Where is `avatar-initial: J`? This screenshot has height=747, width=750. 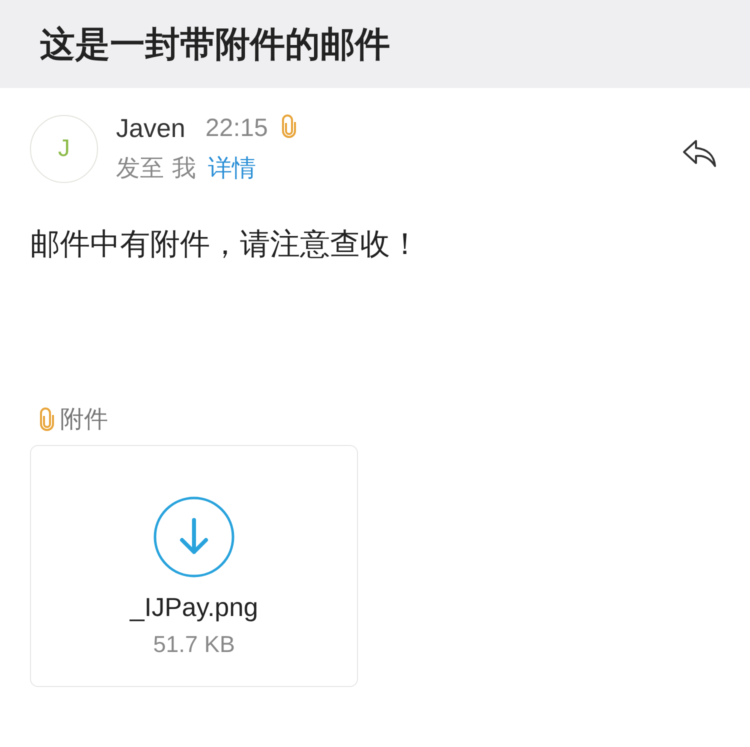
avatar-initial: J is located at coordinates (64, 148).